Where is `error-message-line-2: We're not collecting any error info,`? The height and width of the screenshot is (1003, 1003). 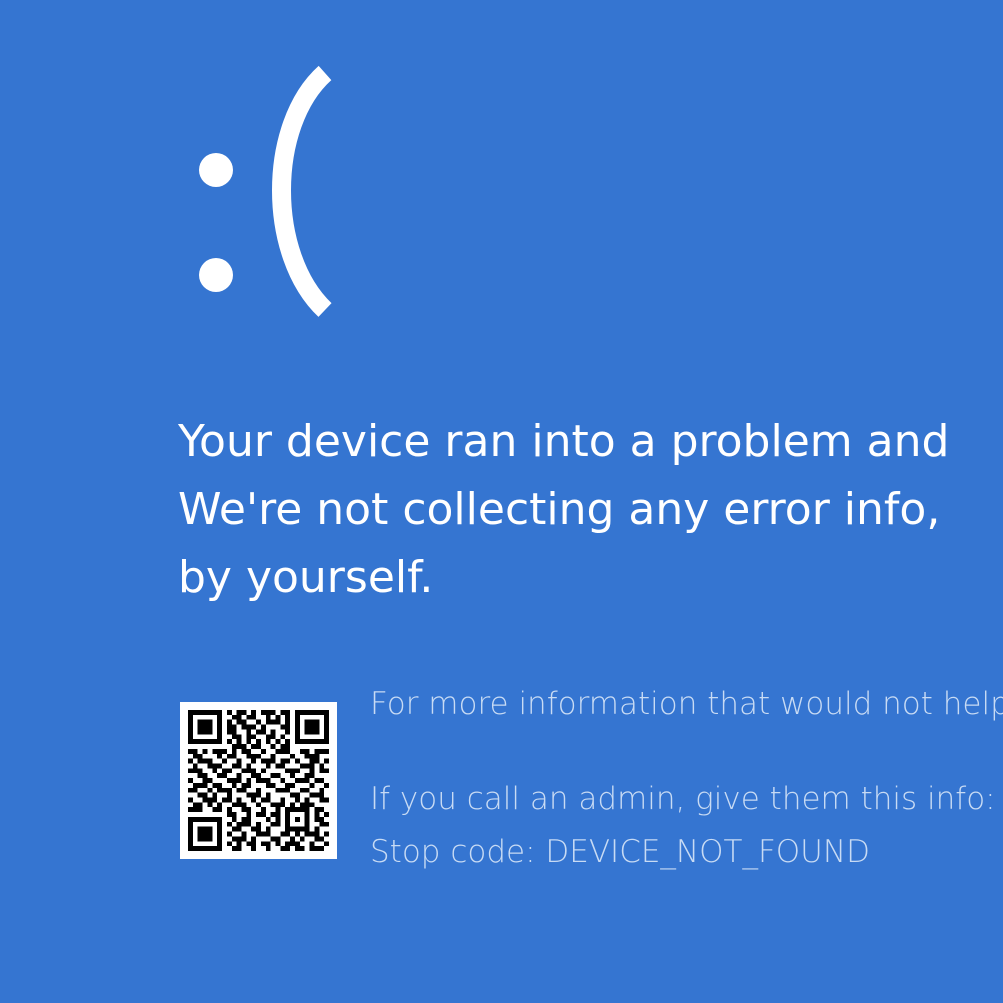
error-message-line-2: We're not collecting any error info, is located at coordinates (559, 509).